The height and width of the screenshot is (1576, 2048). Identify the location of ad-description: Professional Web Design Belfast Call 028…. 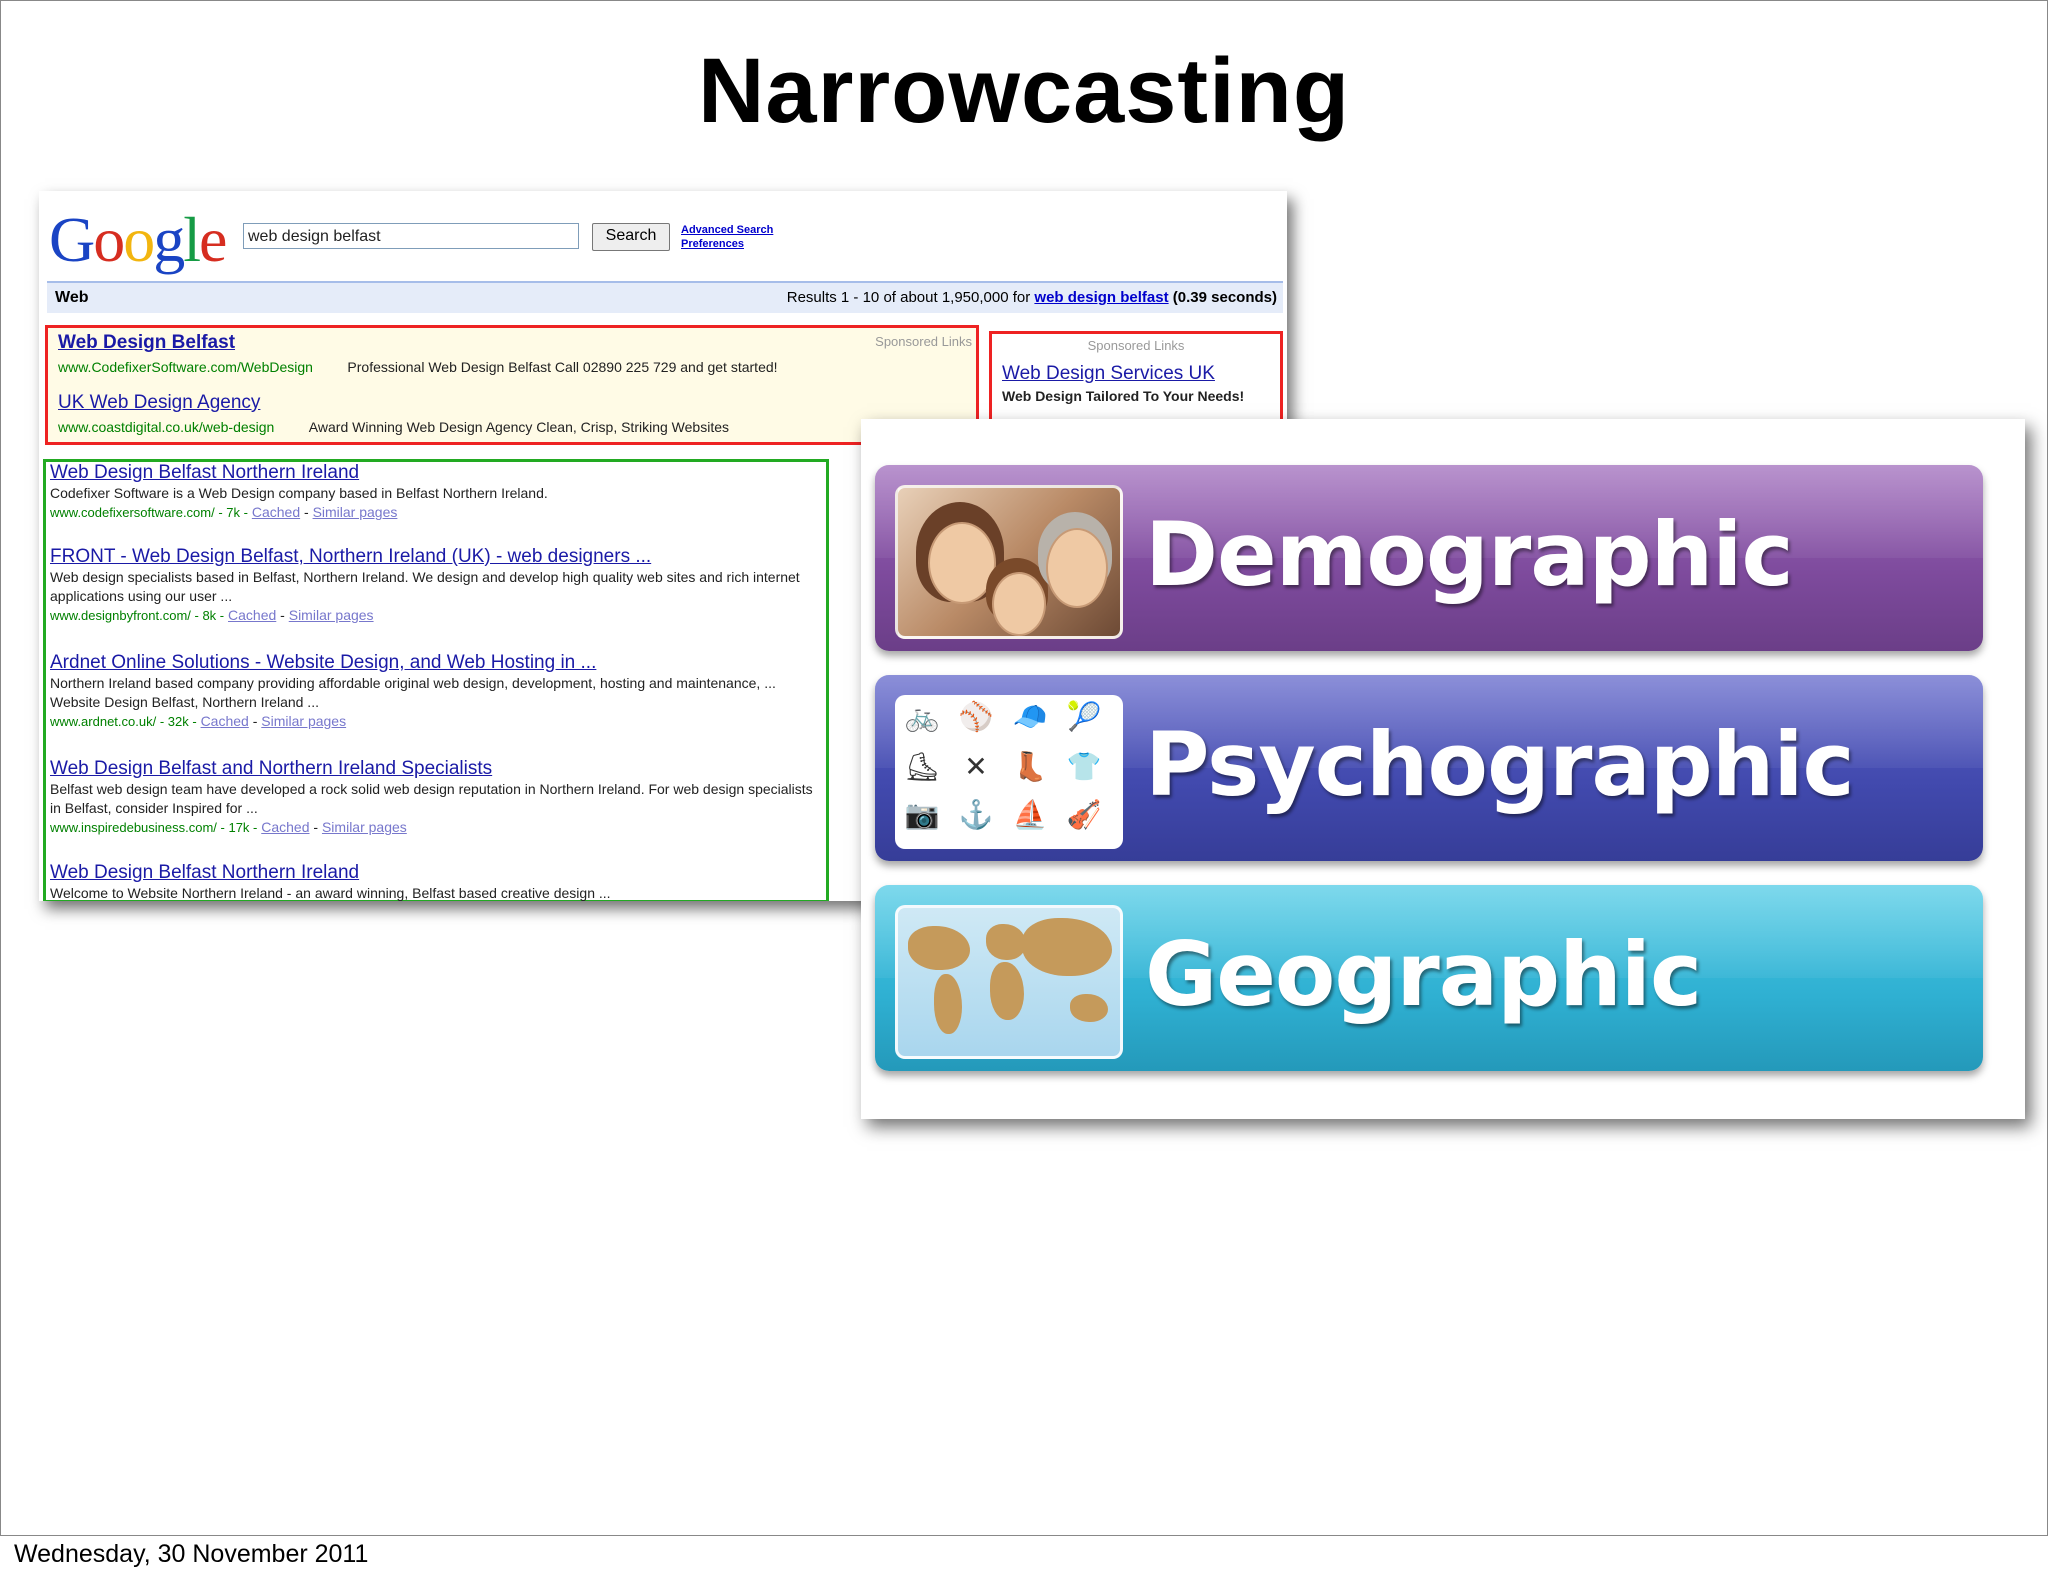
(562, 367).